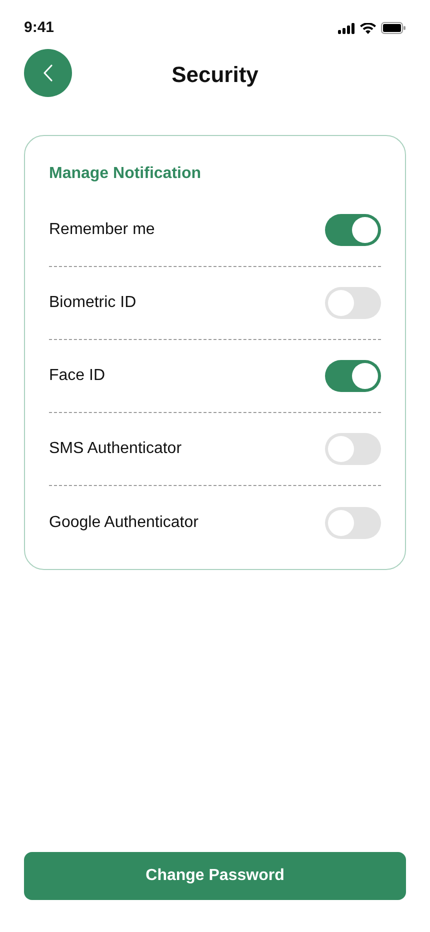 The image size is (430, 932). I want to click on status-time: 9:41, so click(39, 28).